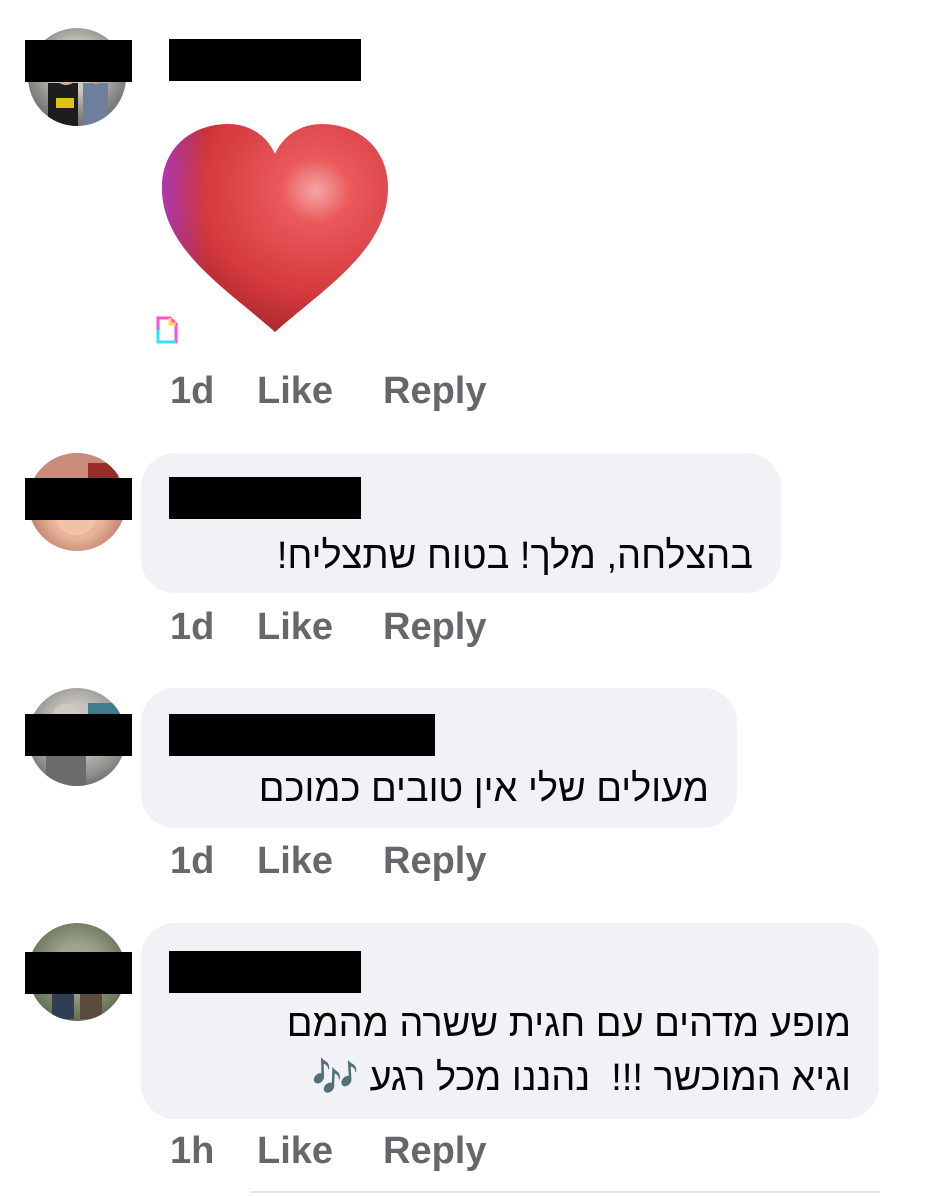 The width and height of the screenshot is (946, 1196). I want to click on comment-text-line-1: מופע מדהים עם חגית ששרה מהמם, so click(568, 1024).